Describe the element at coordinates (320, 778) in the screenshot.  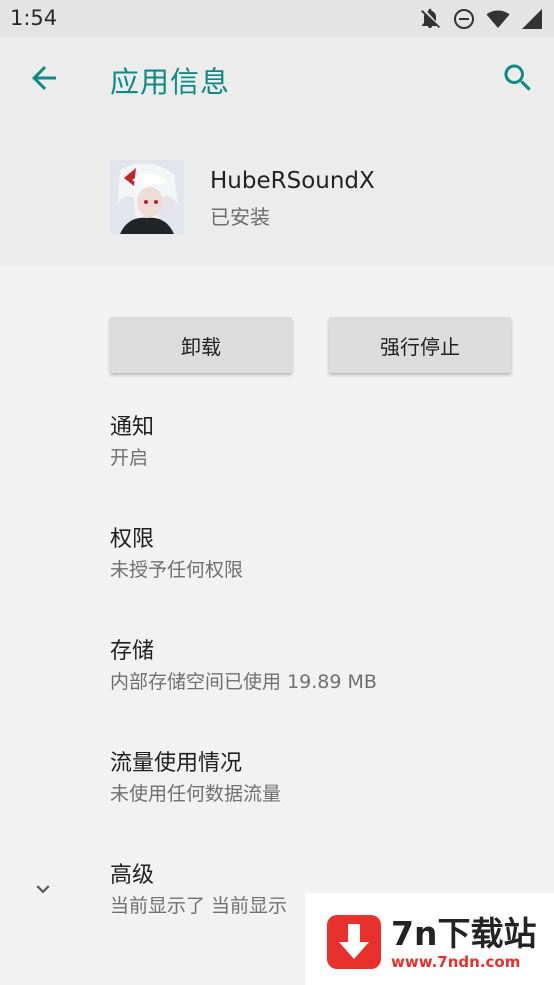
I see `list-item-data-usage: 流量使用情况 未使用任何数据流量` at that location.